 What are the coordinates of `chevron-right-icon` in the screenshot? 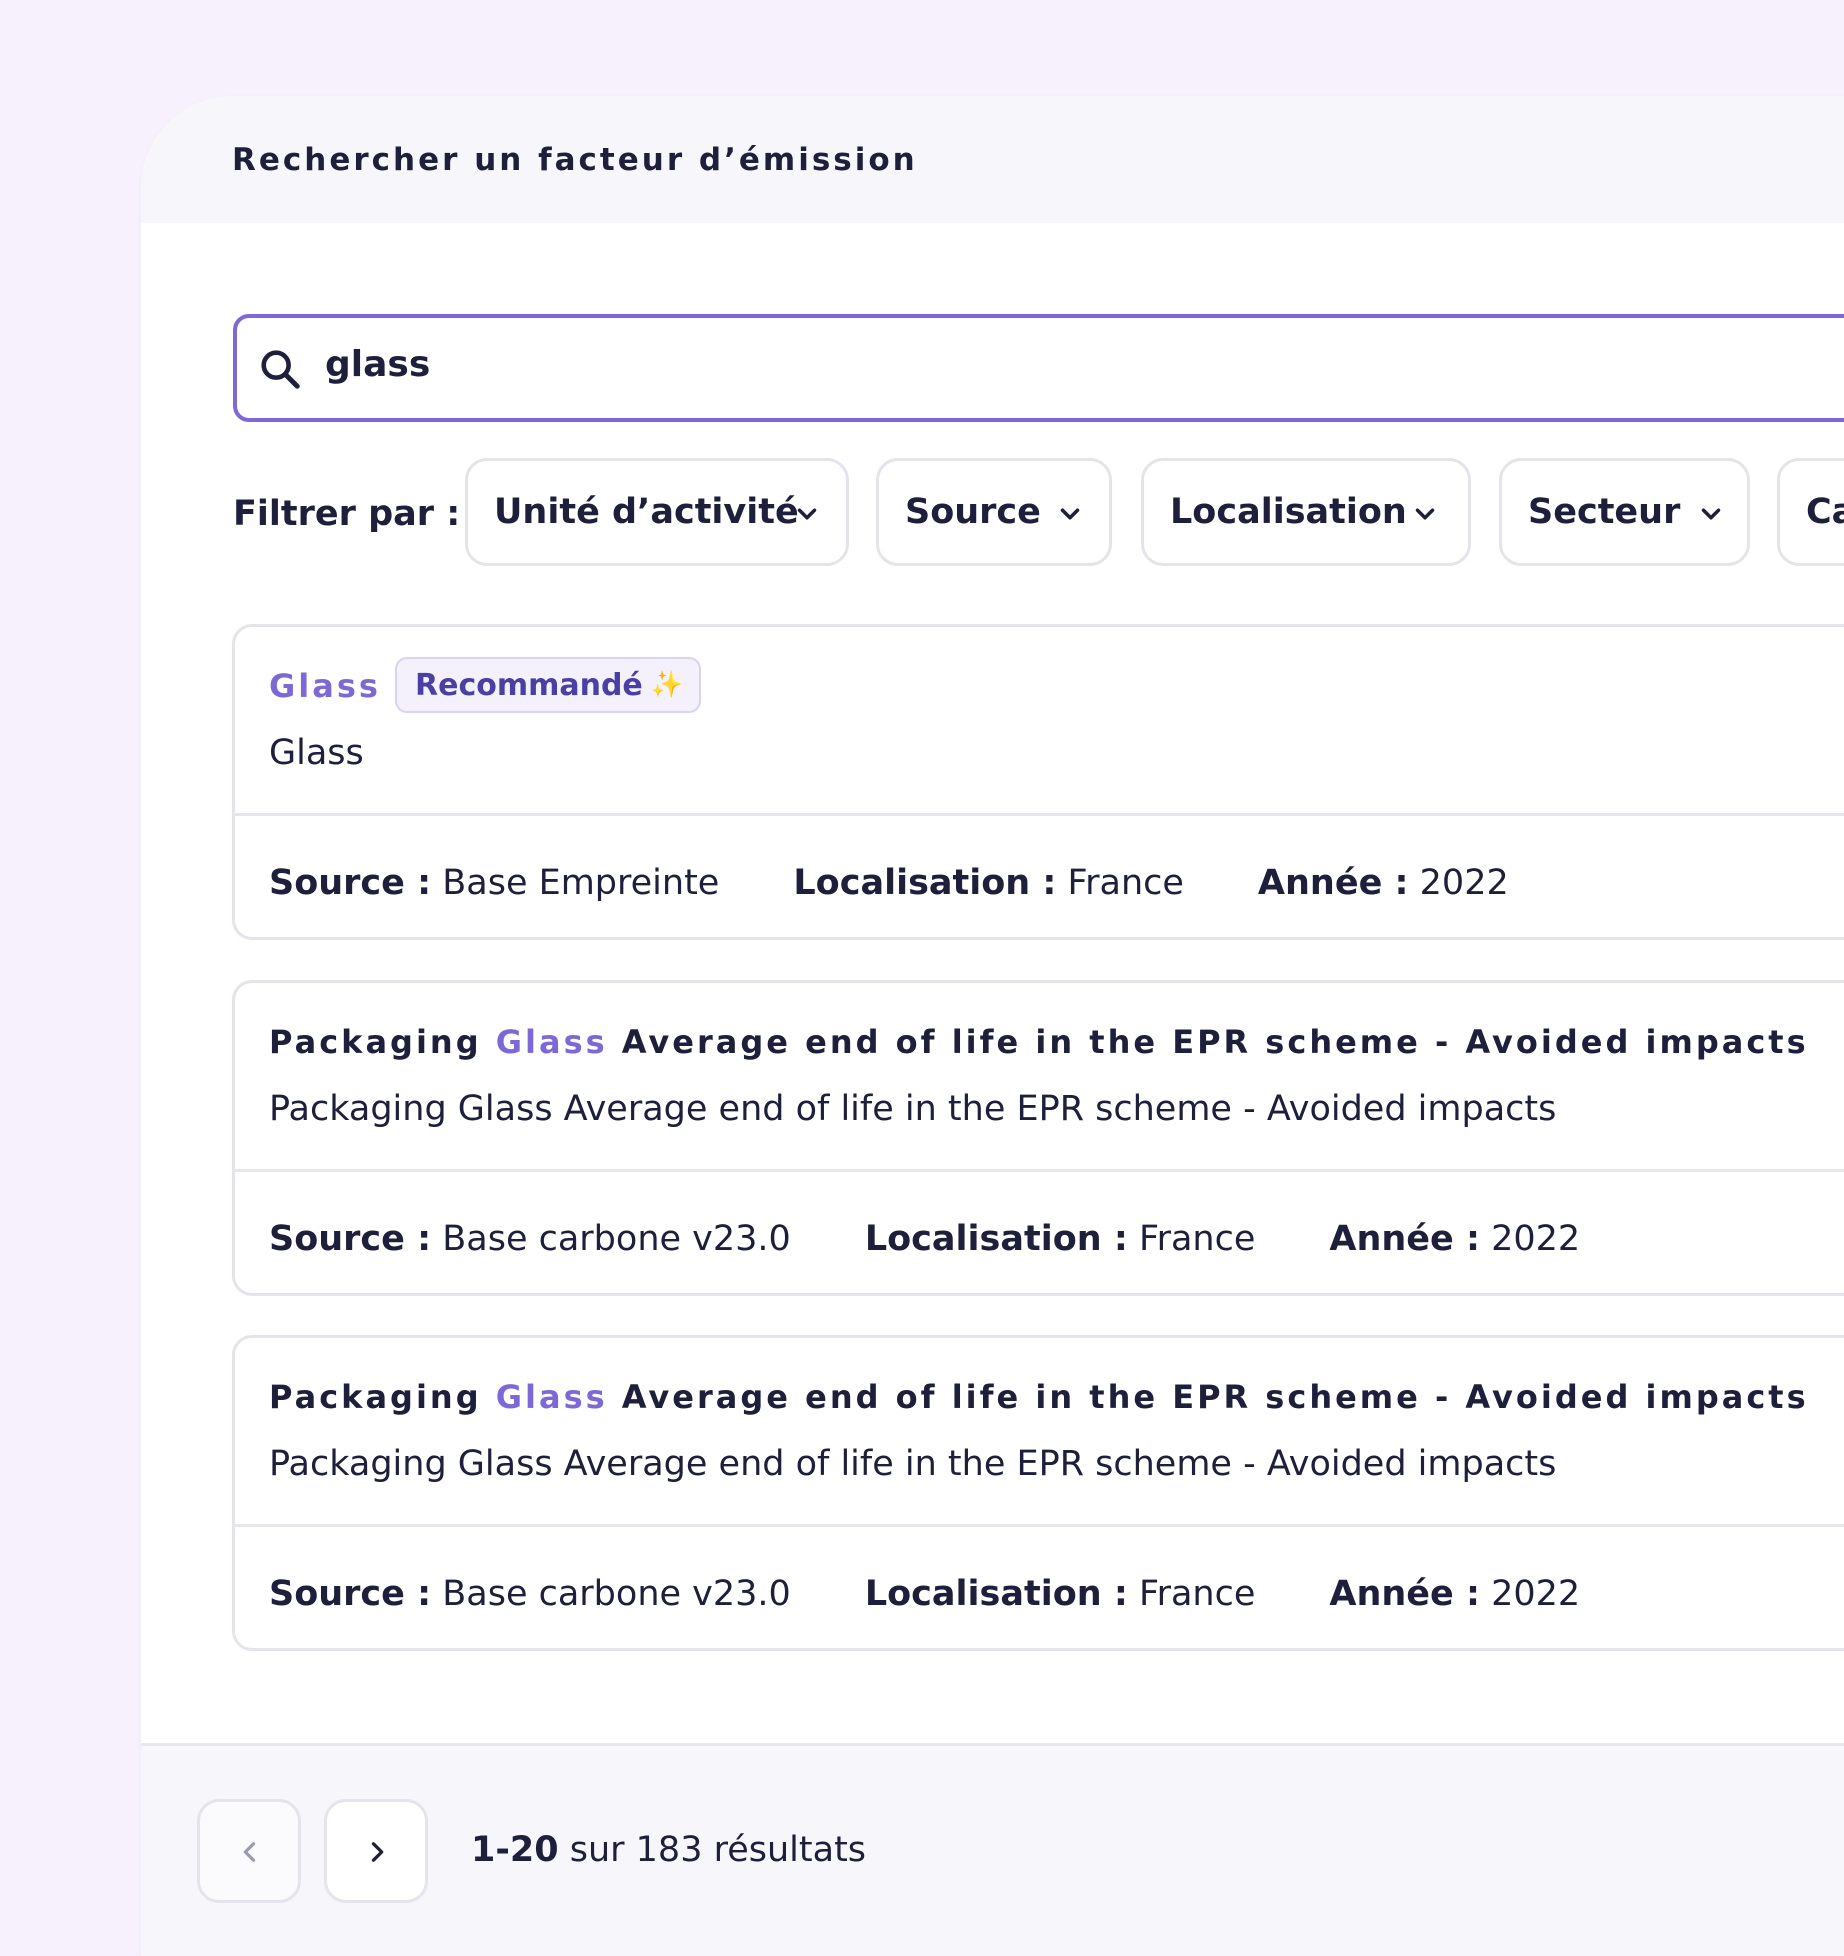 It's located at (377, 1852).